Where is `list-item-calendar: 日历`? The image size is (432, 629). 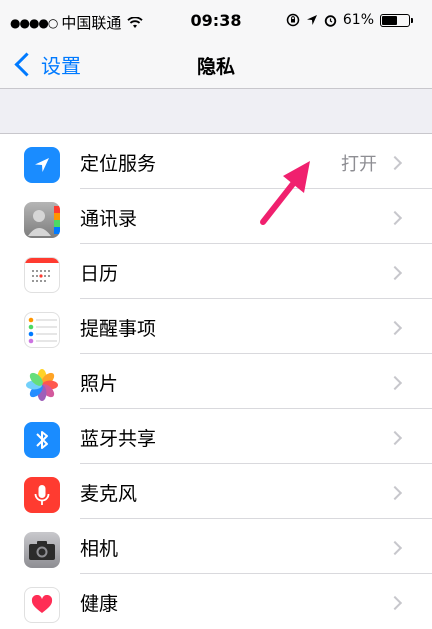
list-item-calendar: 日历 is located at coordinates (216, 271).